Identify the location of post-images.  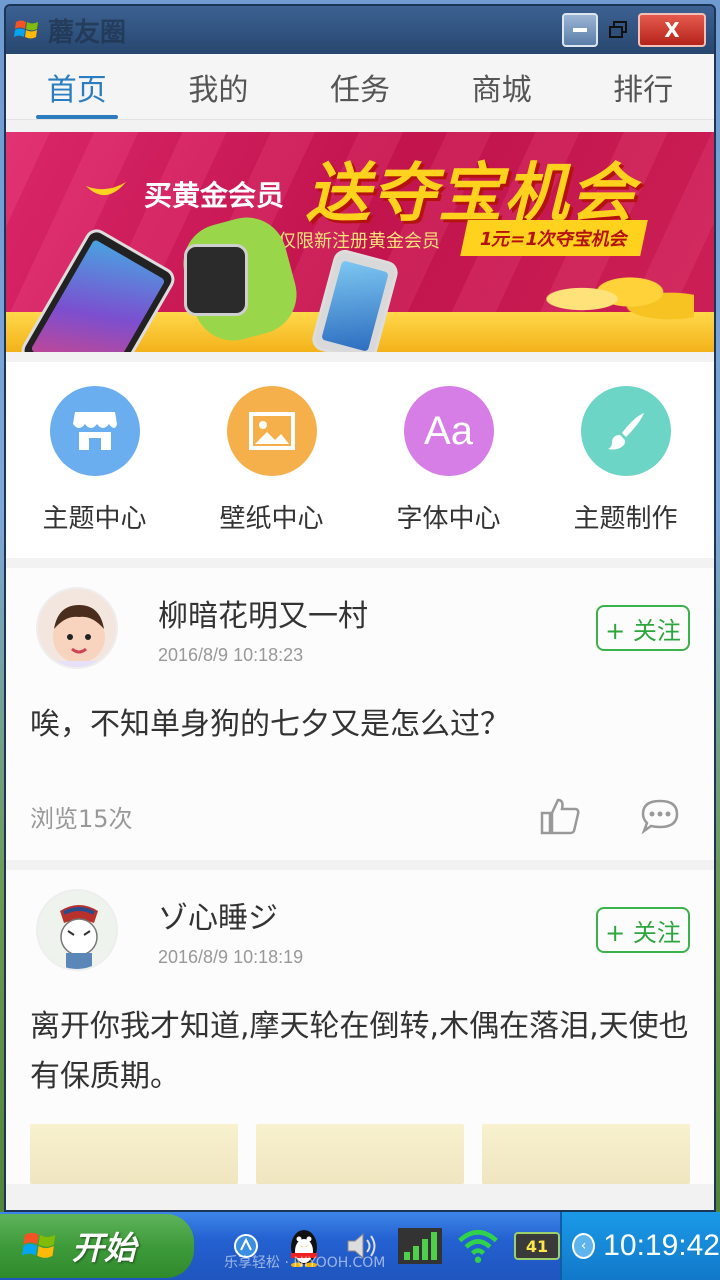
(360, 1154).